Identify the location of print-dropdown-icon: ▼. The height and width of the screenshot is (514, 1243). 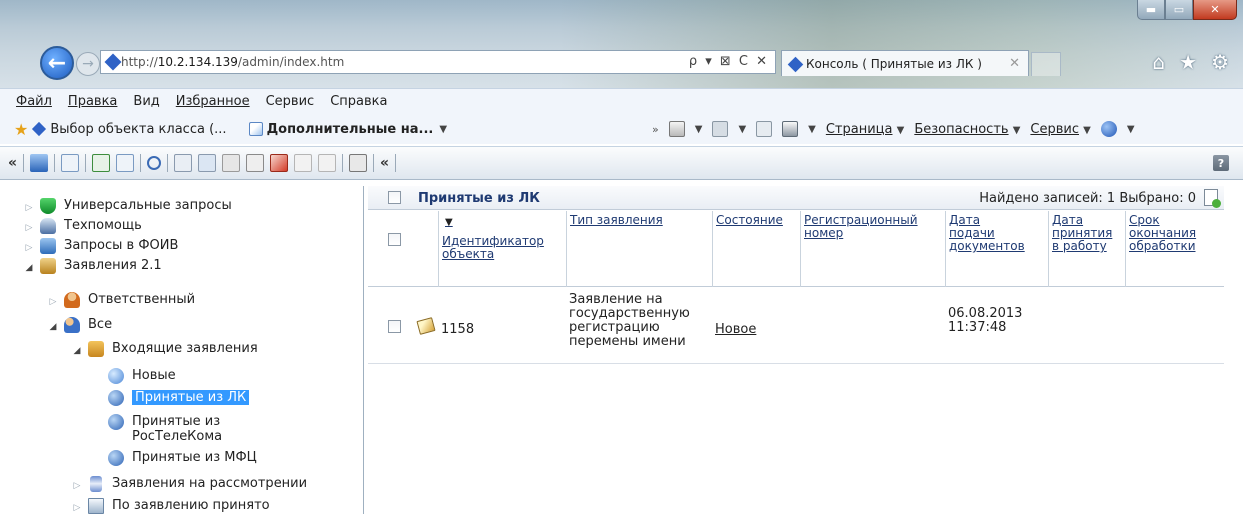
(812, 129).